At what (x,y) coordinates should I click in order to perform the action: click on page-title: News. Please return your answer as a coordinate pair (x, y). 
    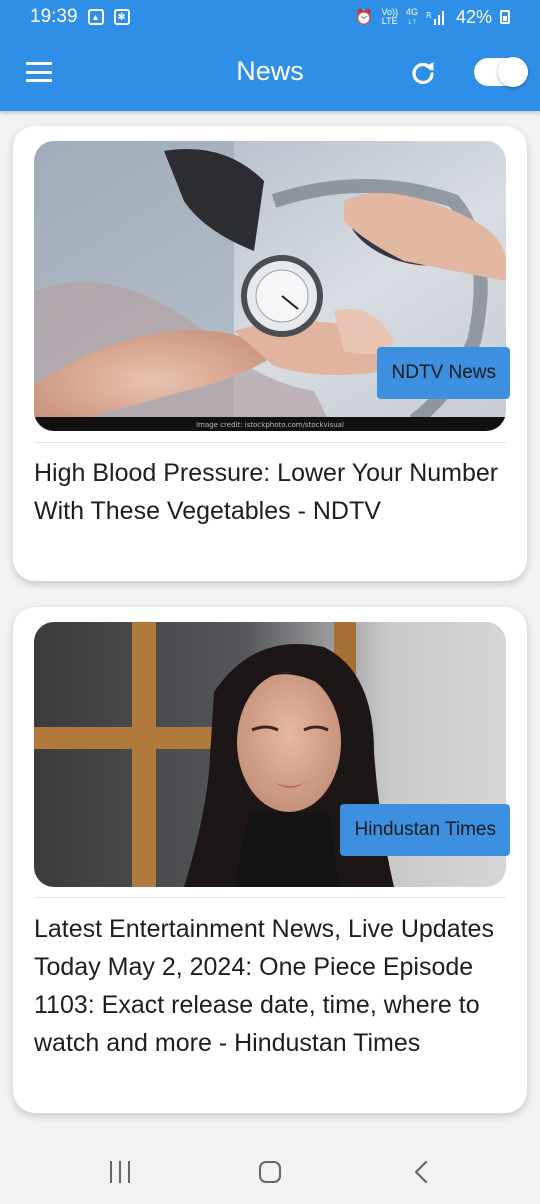
    Looking at the image, I should click on (270, 71).